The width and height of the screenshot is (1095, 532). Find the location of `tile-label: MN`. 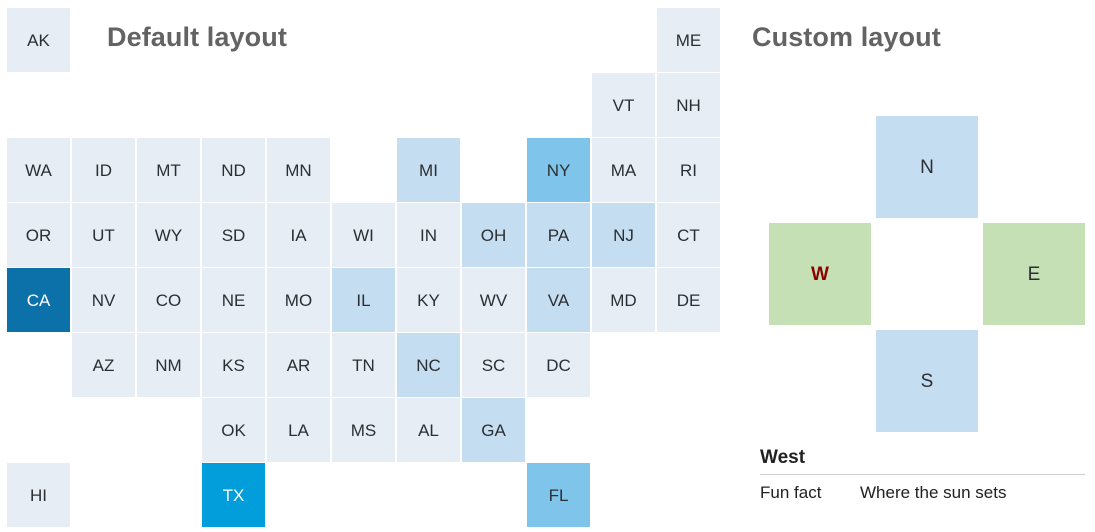

tile-label: MN is located at coordinates (298, 170).